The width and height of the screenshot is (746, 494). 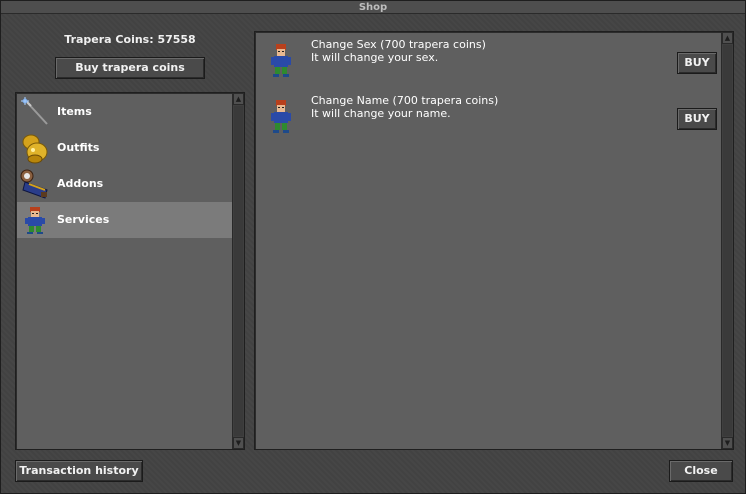 I want to click on category-label: Addons, so click(x=80, y=183).